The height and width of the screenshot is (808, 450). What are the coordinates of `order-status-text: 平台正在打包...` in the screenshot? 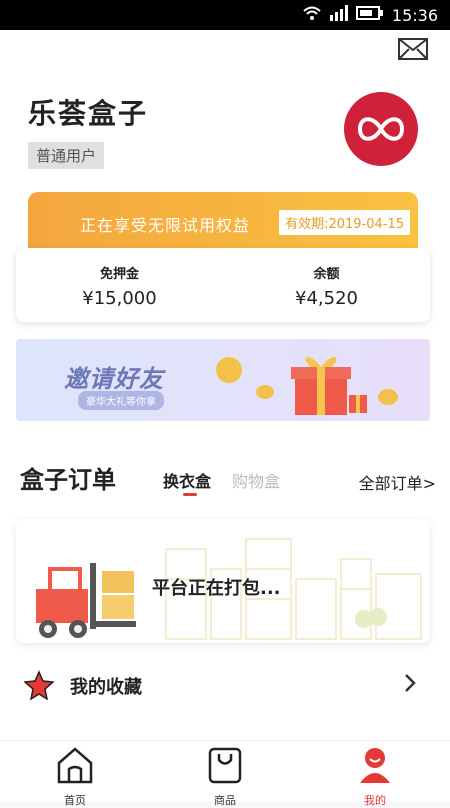 It's located at (216, 588).